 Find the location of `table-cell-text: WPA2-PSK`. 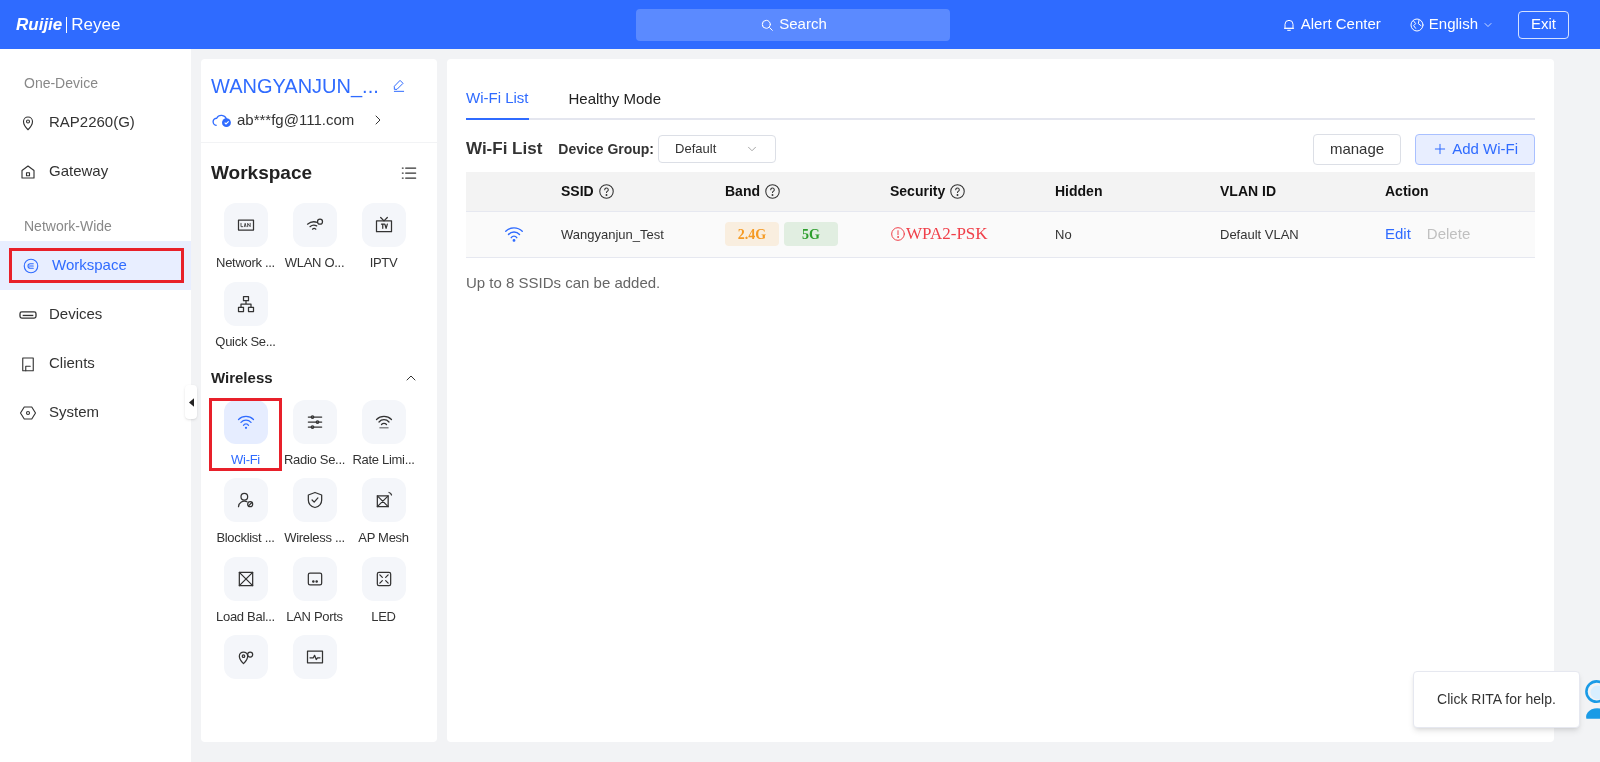

table-cell-text: WPA2-PSK is located at coordinates (947, 234).